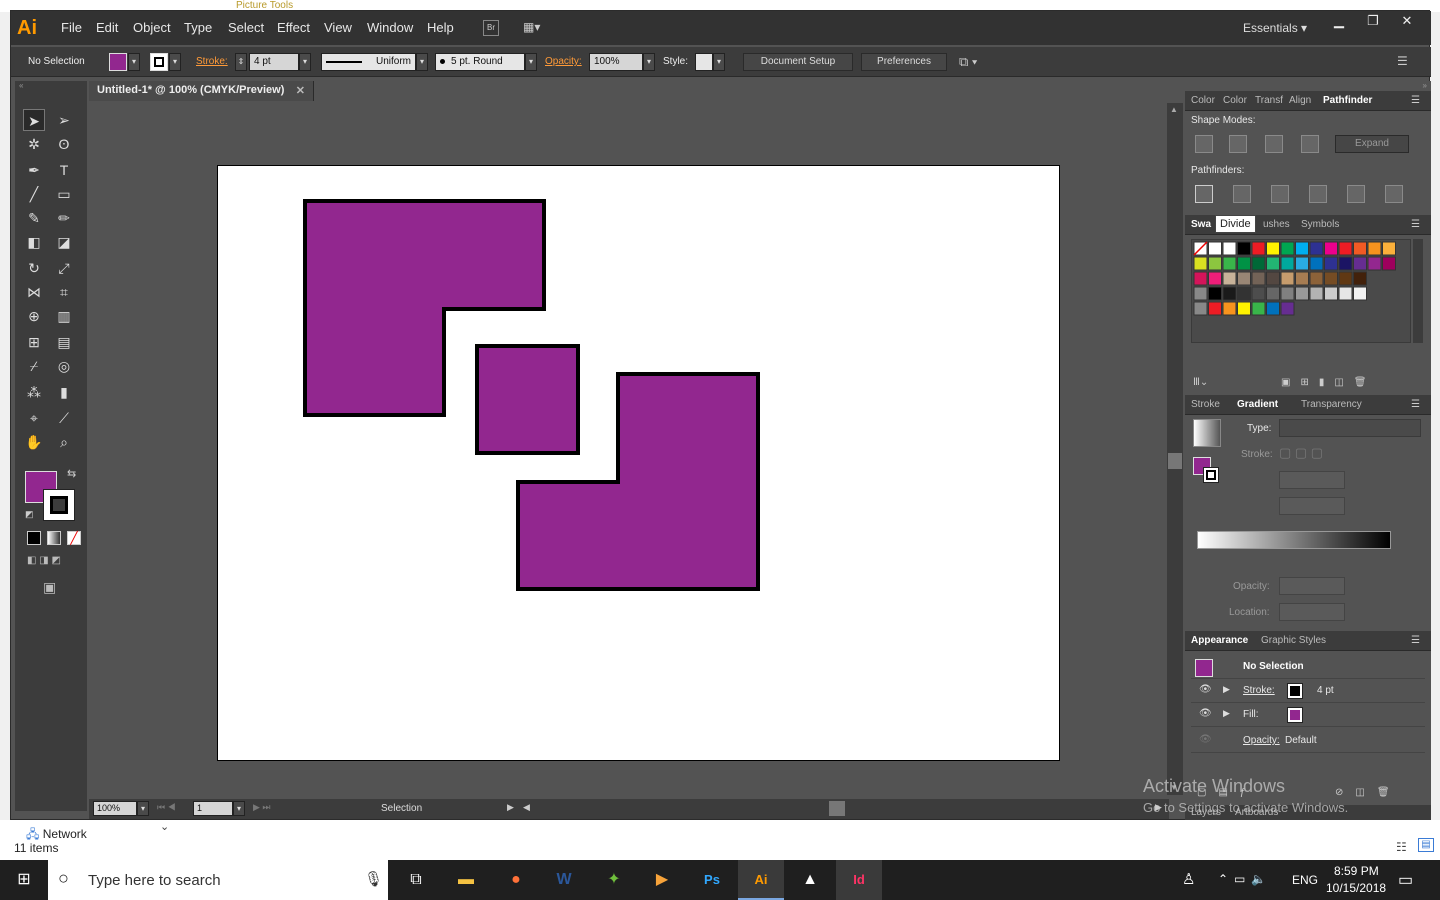 The image size is (1440, 900). Describe the element at coordinates (115, 808) in the screenshot. I see `zoom-field: 100%` at that location.